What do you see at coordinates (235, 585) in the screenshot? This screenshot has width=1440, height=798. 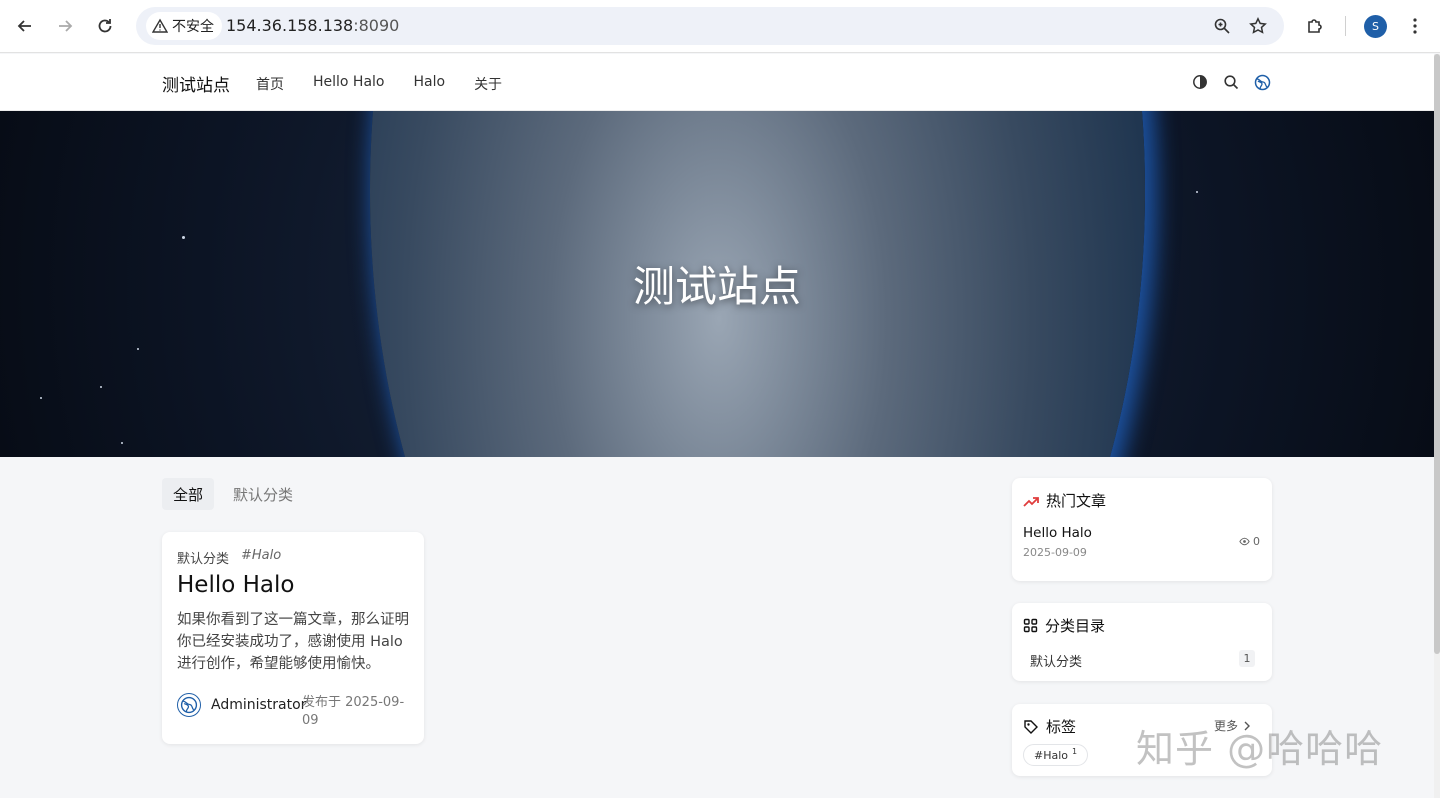 I see `post-title: Hello Halo` at bounding box center [235, 585].